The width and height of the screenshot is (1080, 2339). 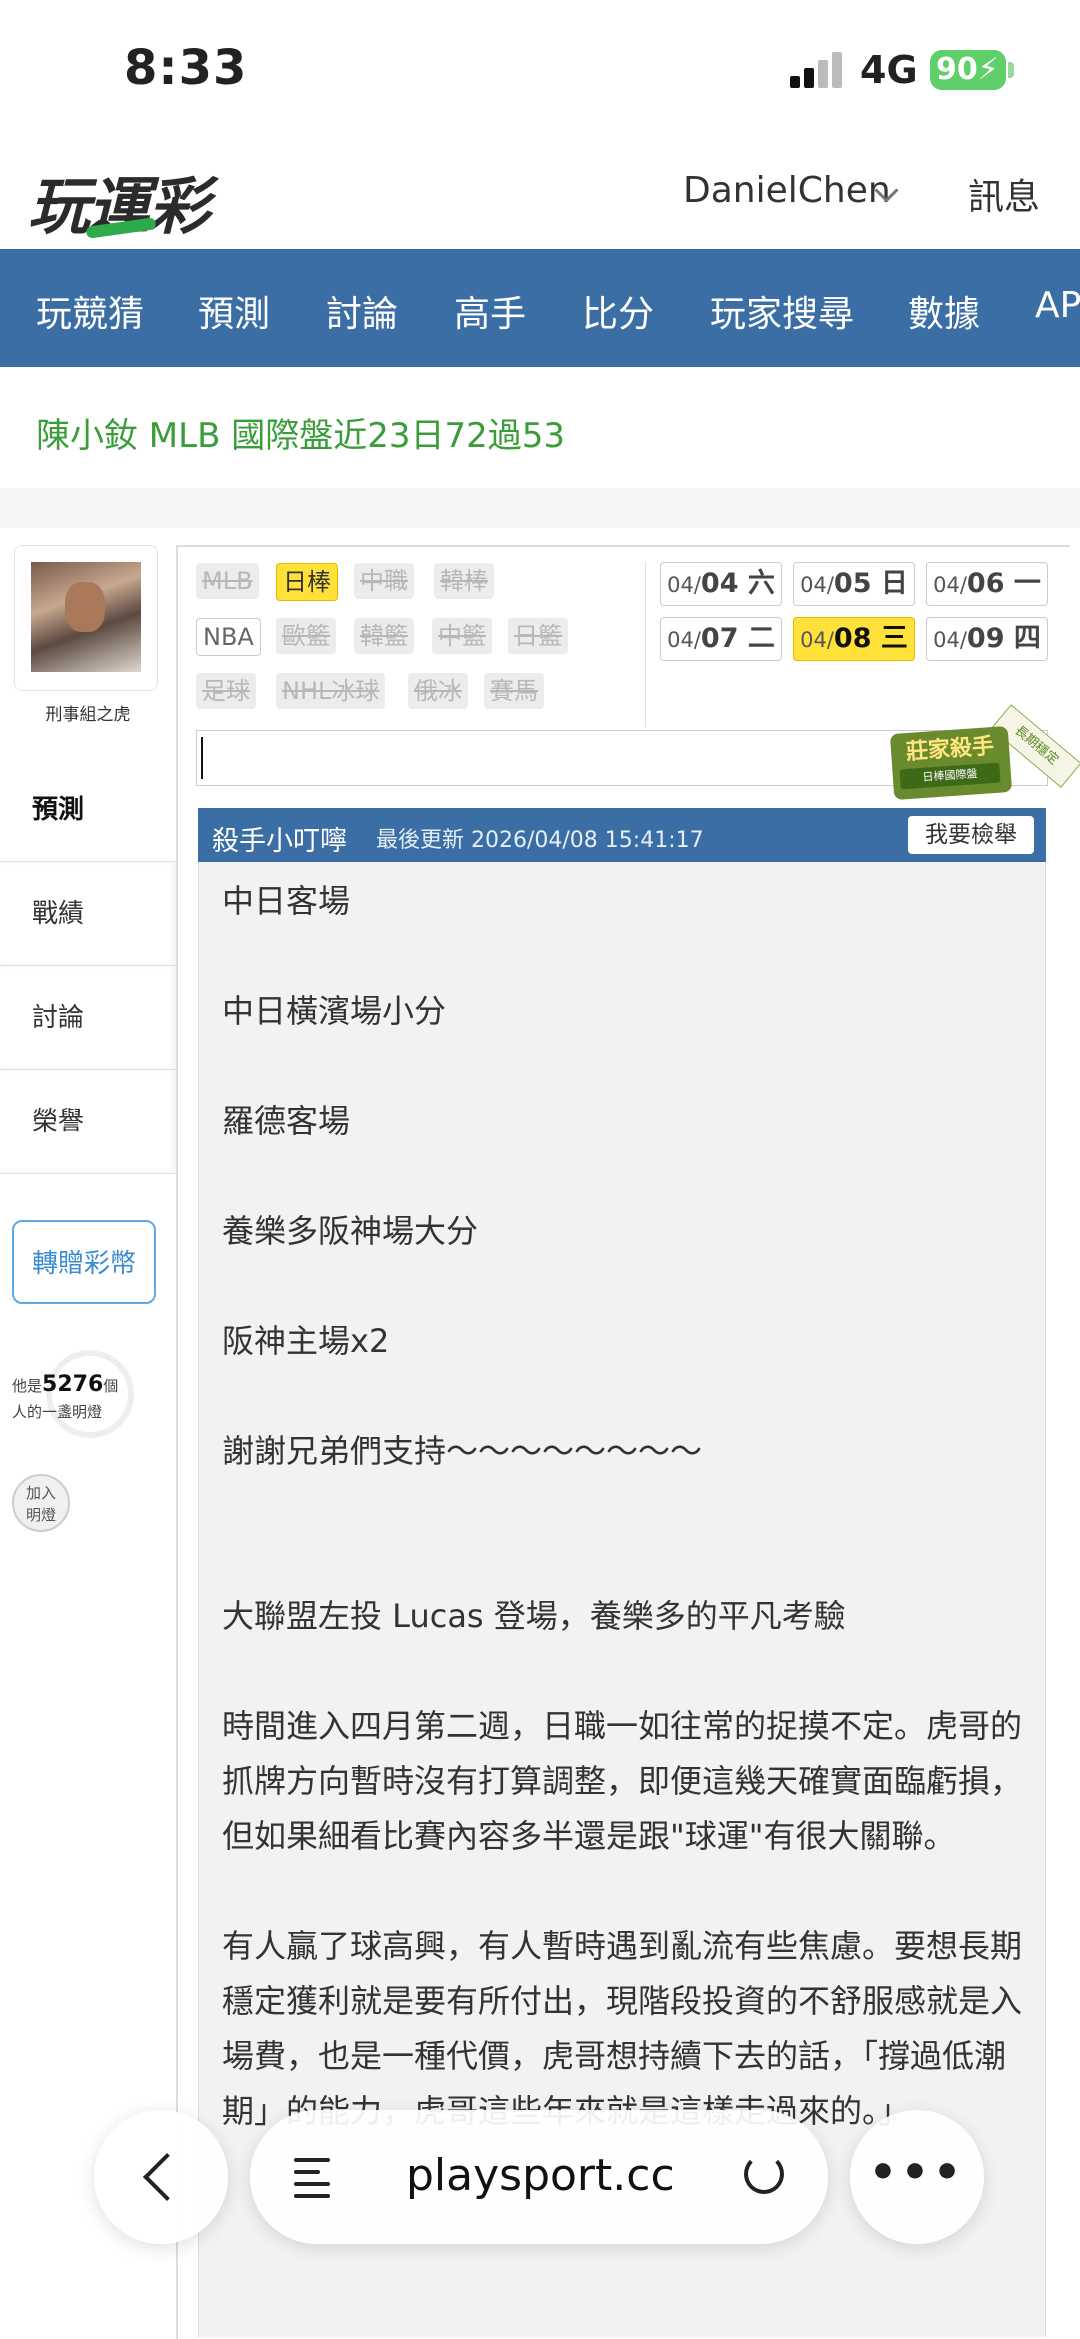 I want to click on gift-coins-button: 轉贈彩幣, so click(x=84, y=1262).